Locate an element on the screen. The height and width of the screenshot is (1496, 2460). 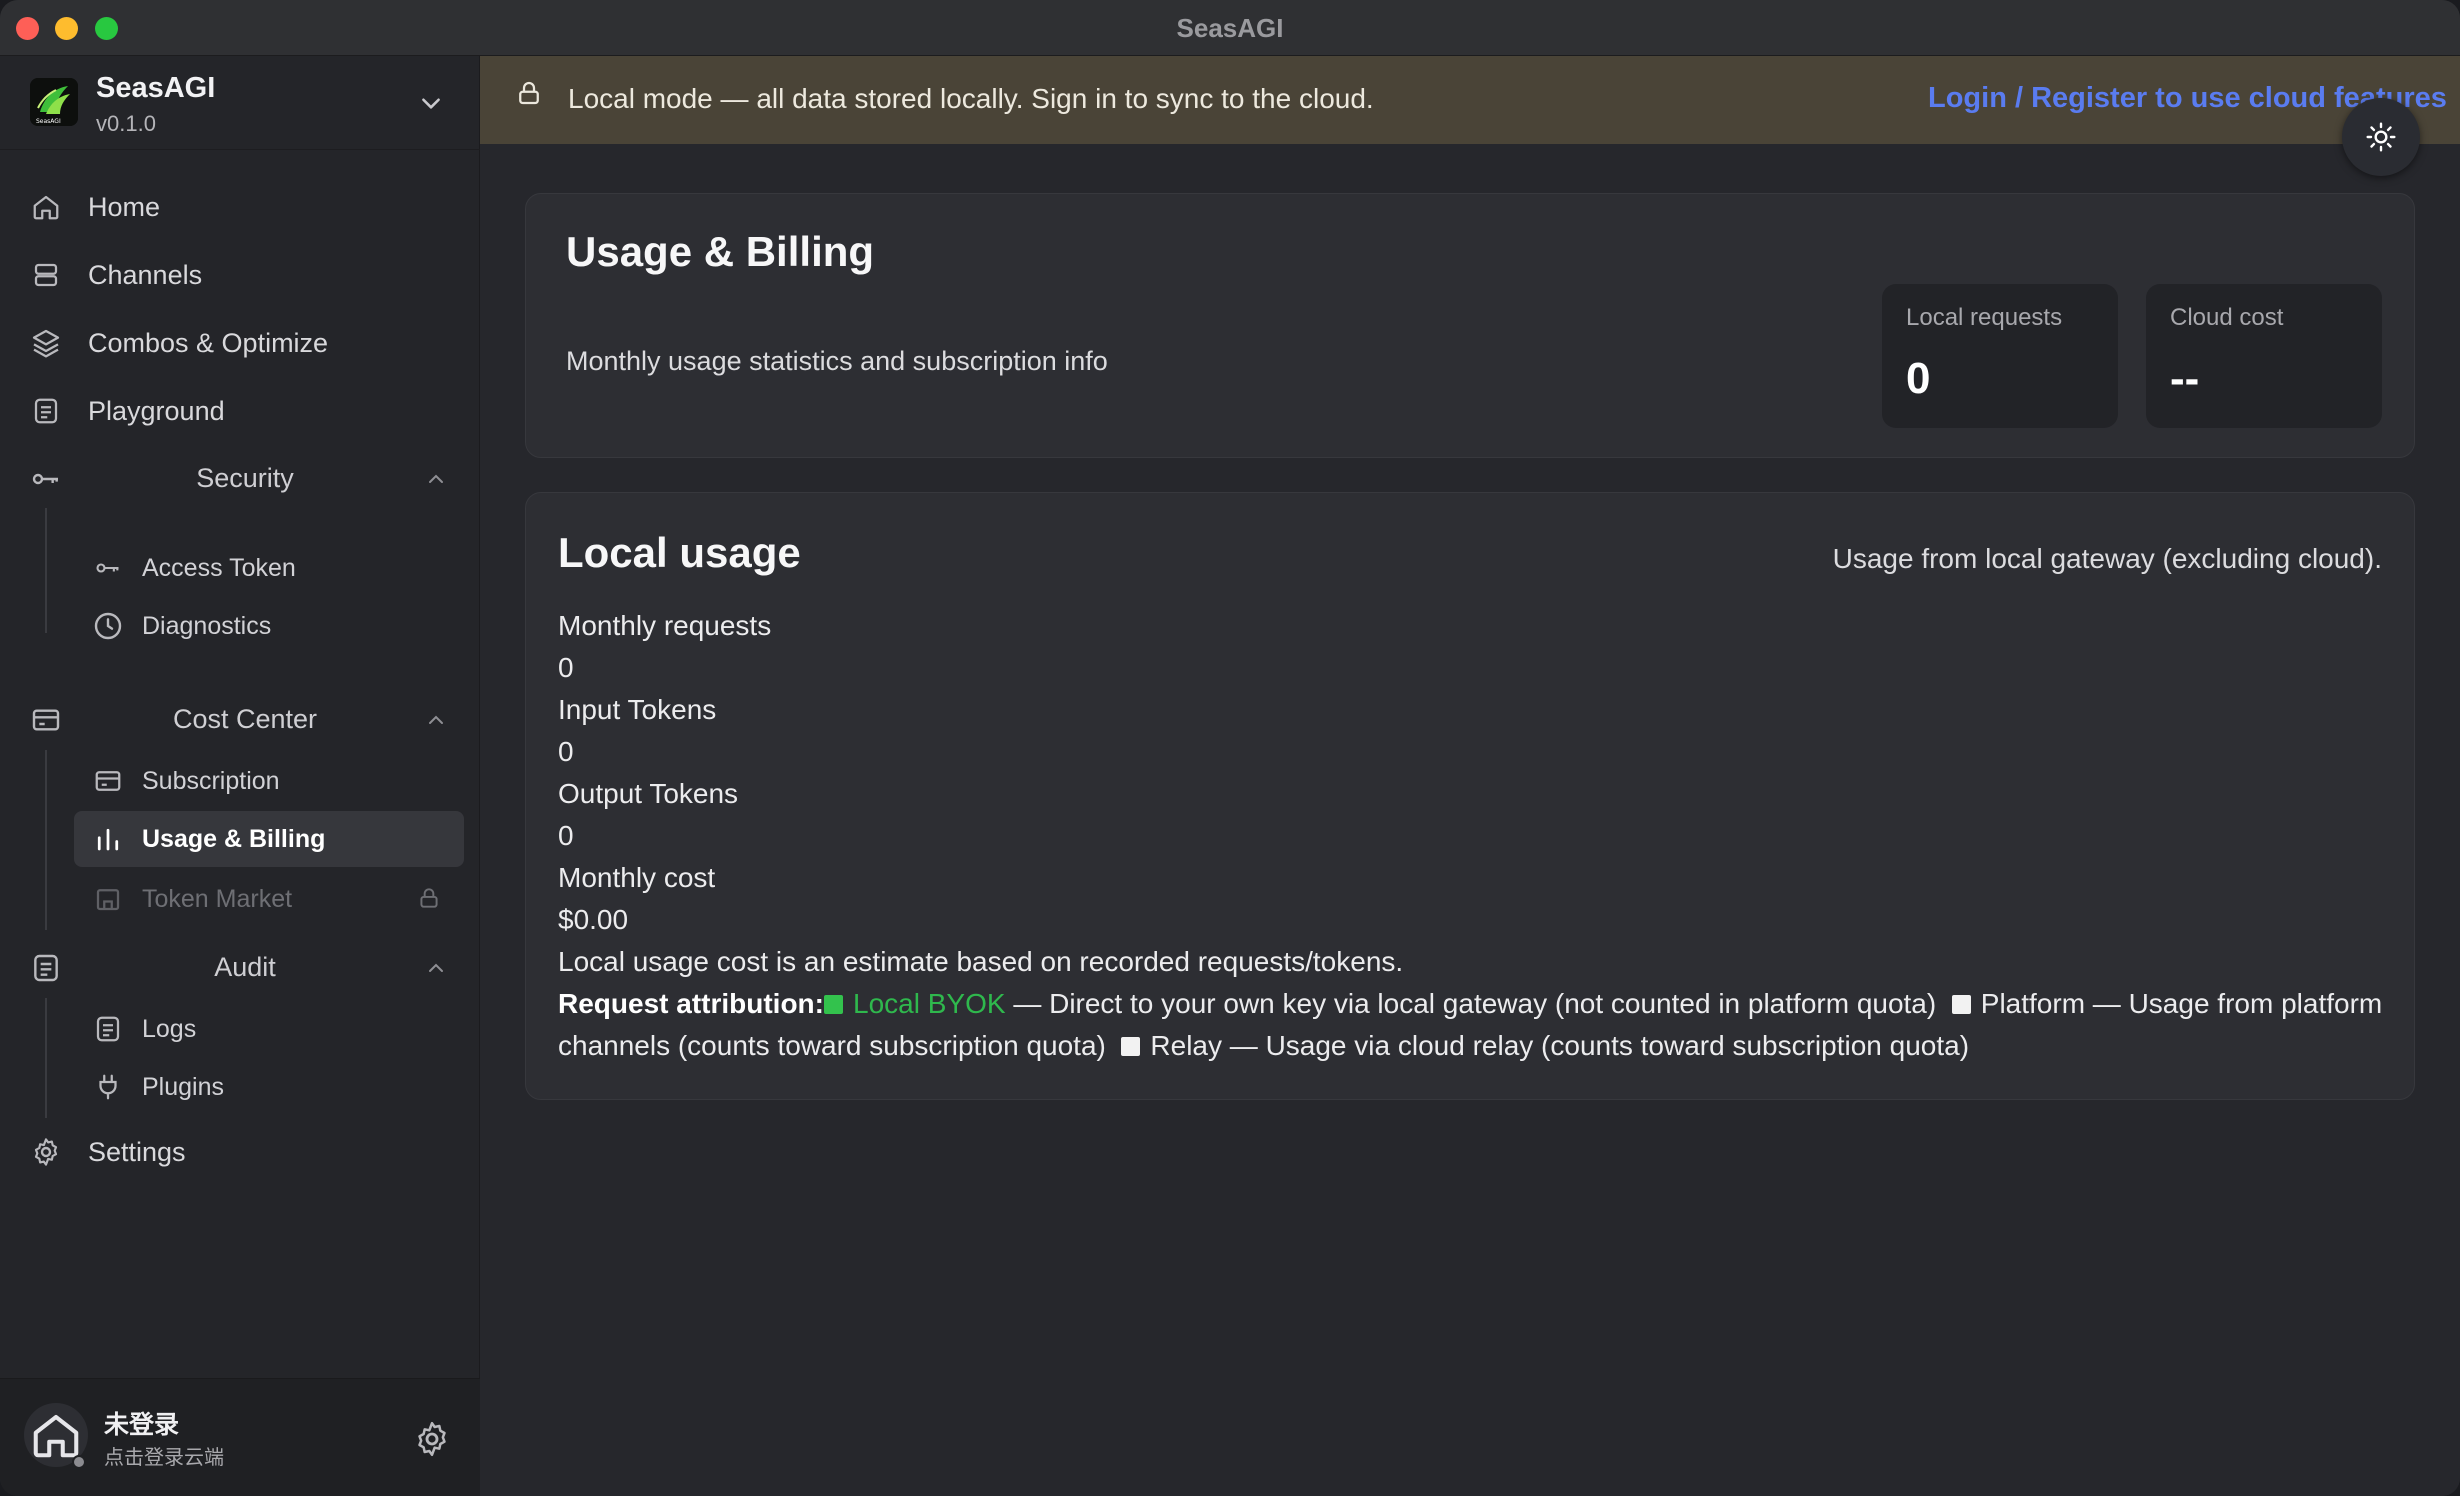
nav-group-audit-label: Audit is located at coordinates (245, 967).